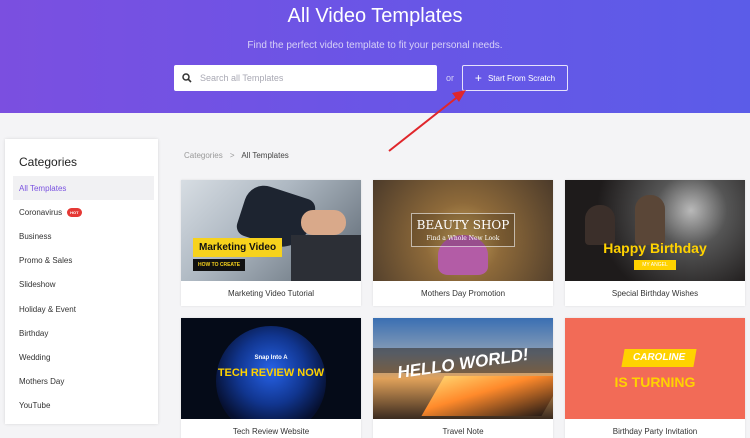  What do you see at coordinates (463, 368) in the screenshot?
I see `template-thumbnail: HELLO WORLD!` at bounding box center [463, 368].